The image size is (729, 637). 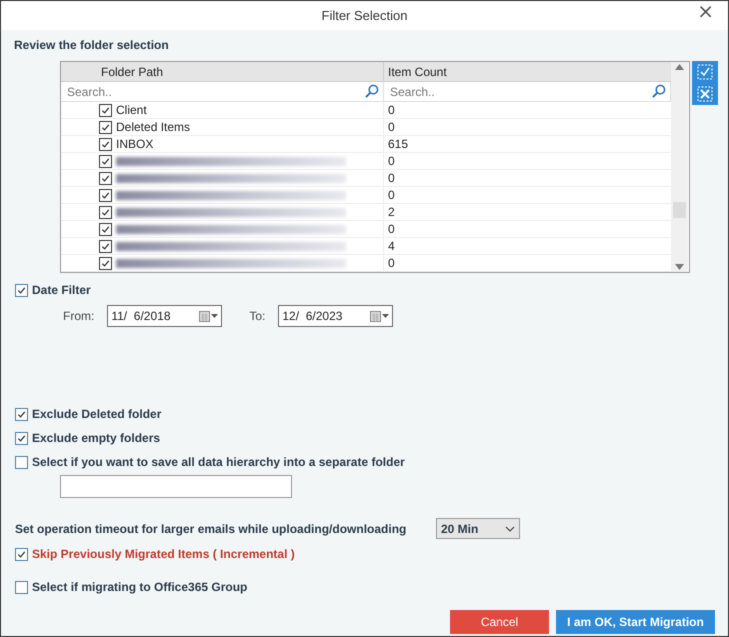 What do you see at coordinates (222, 71) in the screenshot?
I see `column-header: Folder Path` at bounding box center [222, 71].